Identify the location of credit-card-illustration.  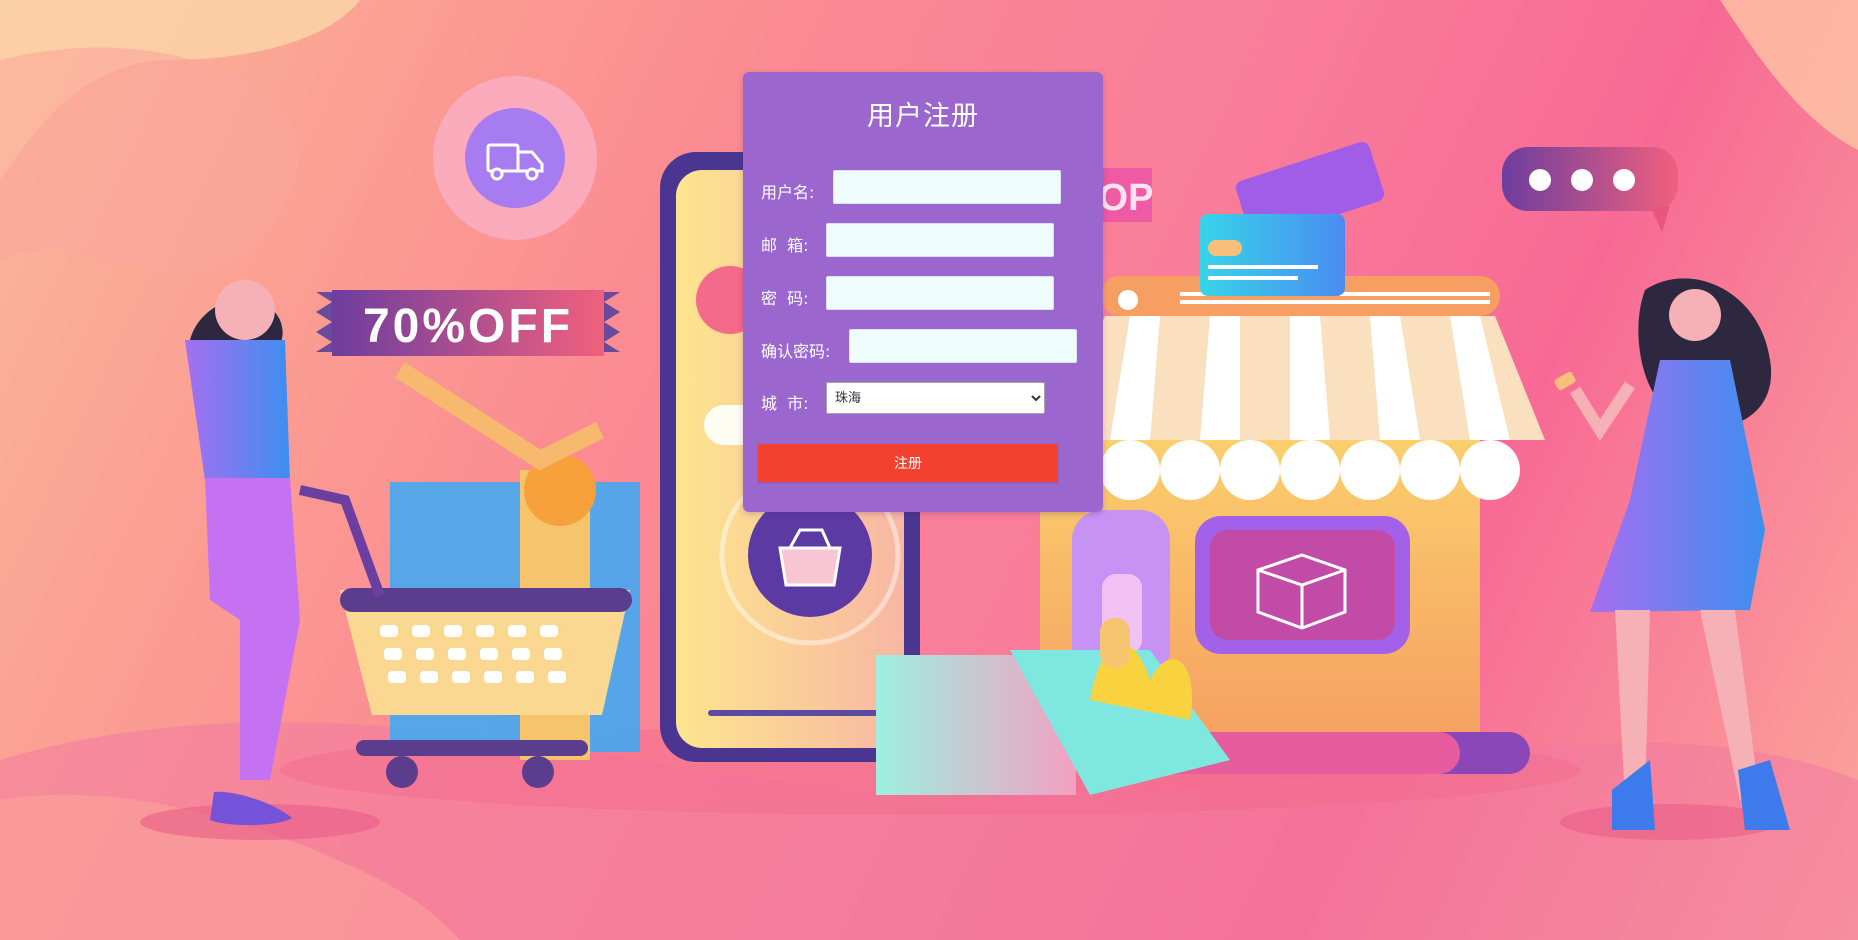
(1292, 218).